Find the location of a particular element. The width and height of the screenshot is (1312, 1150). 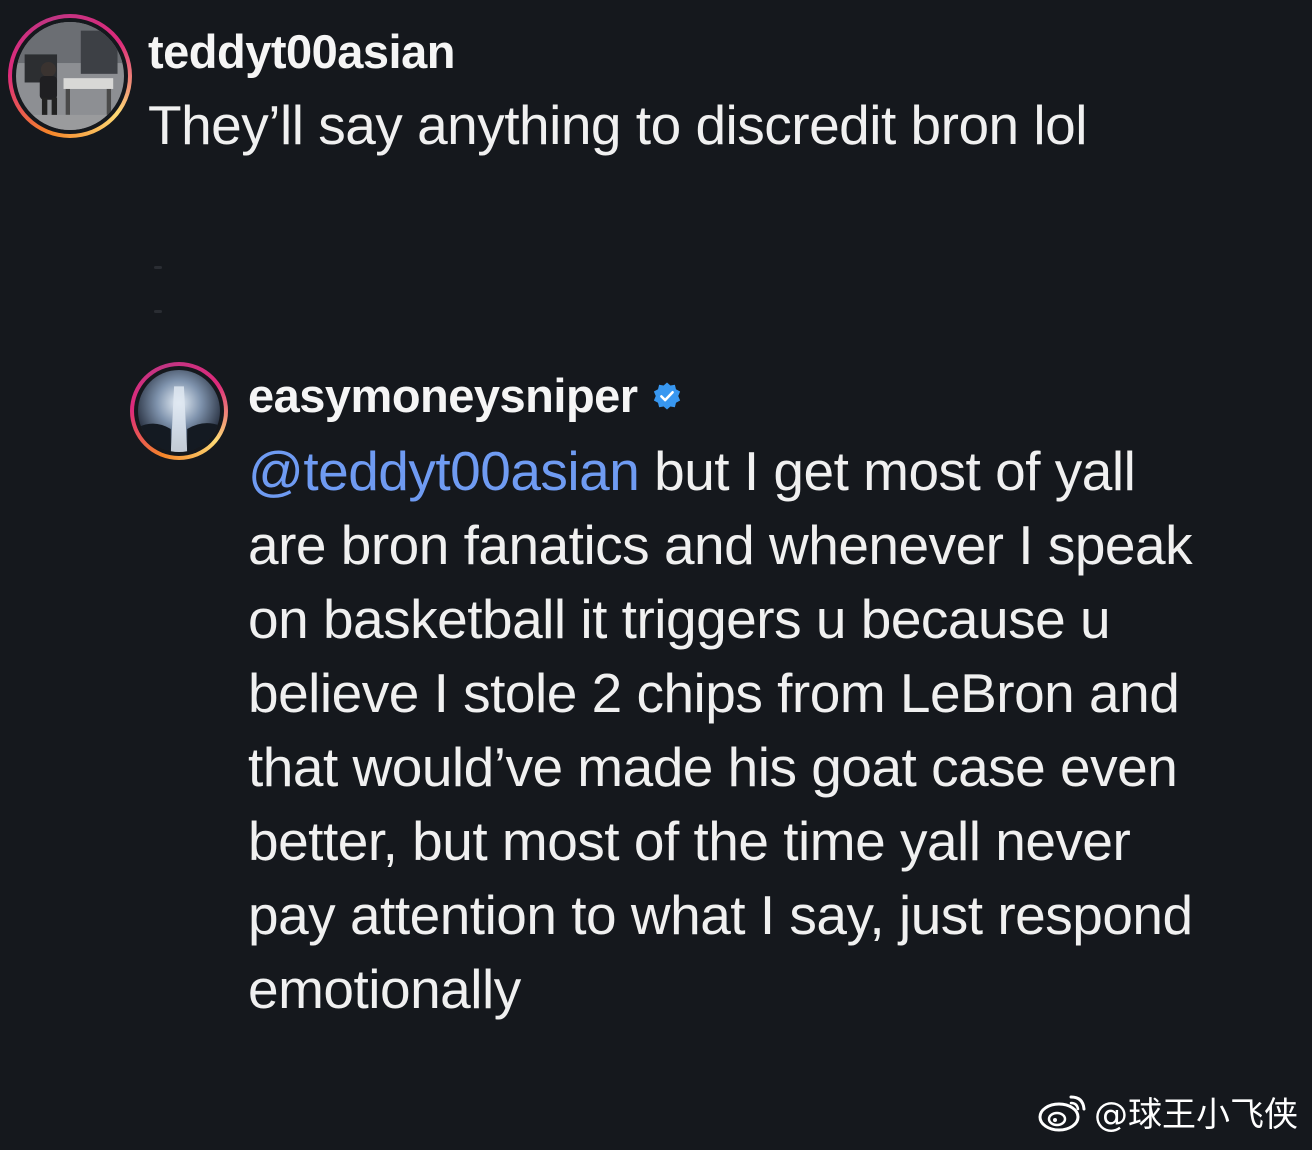

weibo-logo-icon is located at coordinates (1062, 1113).